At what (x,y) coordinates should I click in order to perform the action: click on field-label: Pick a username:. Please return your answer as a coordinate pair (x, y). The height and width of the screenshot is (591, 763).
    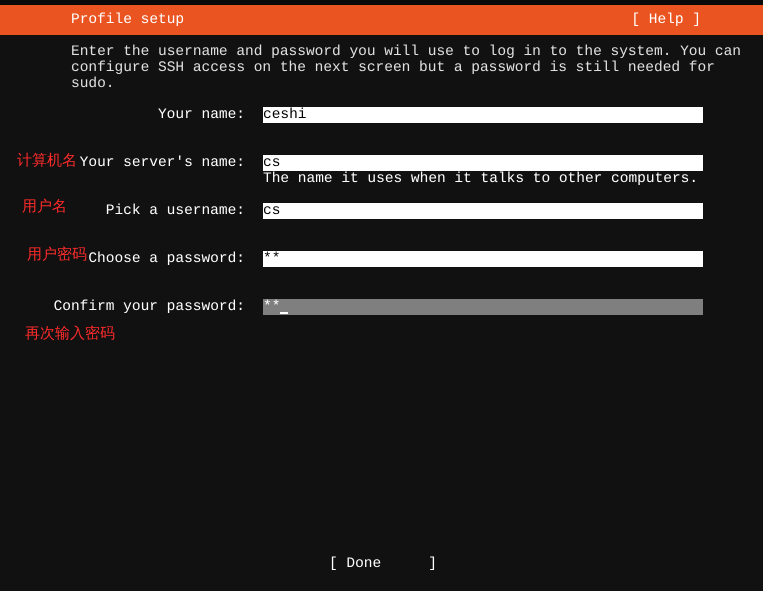
    Looking at the image, I should click on (175, 211).